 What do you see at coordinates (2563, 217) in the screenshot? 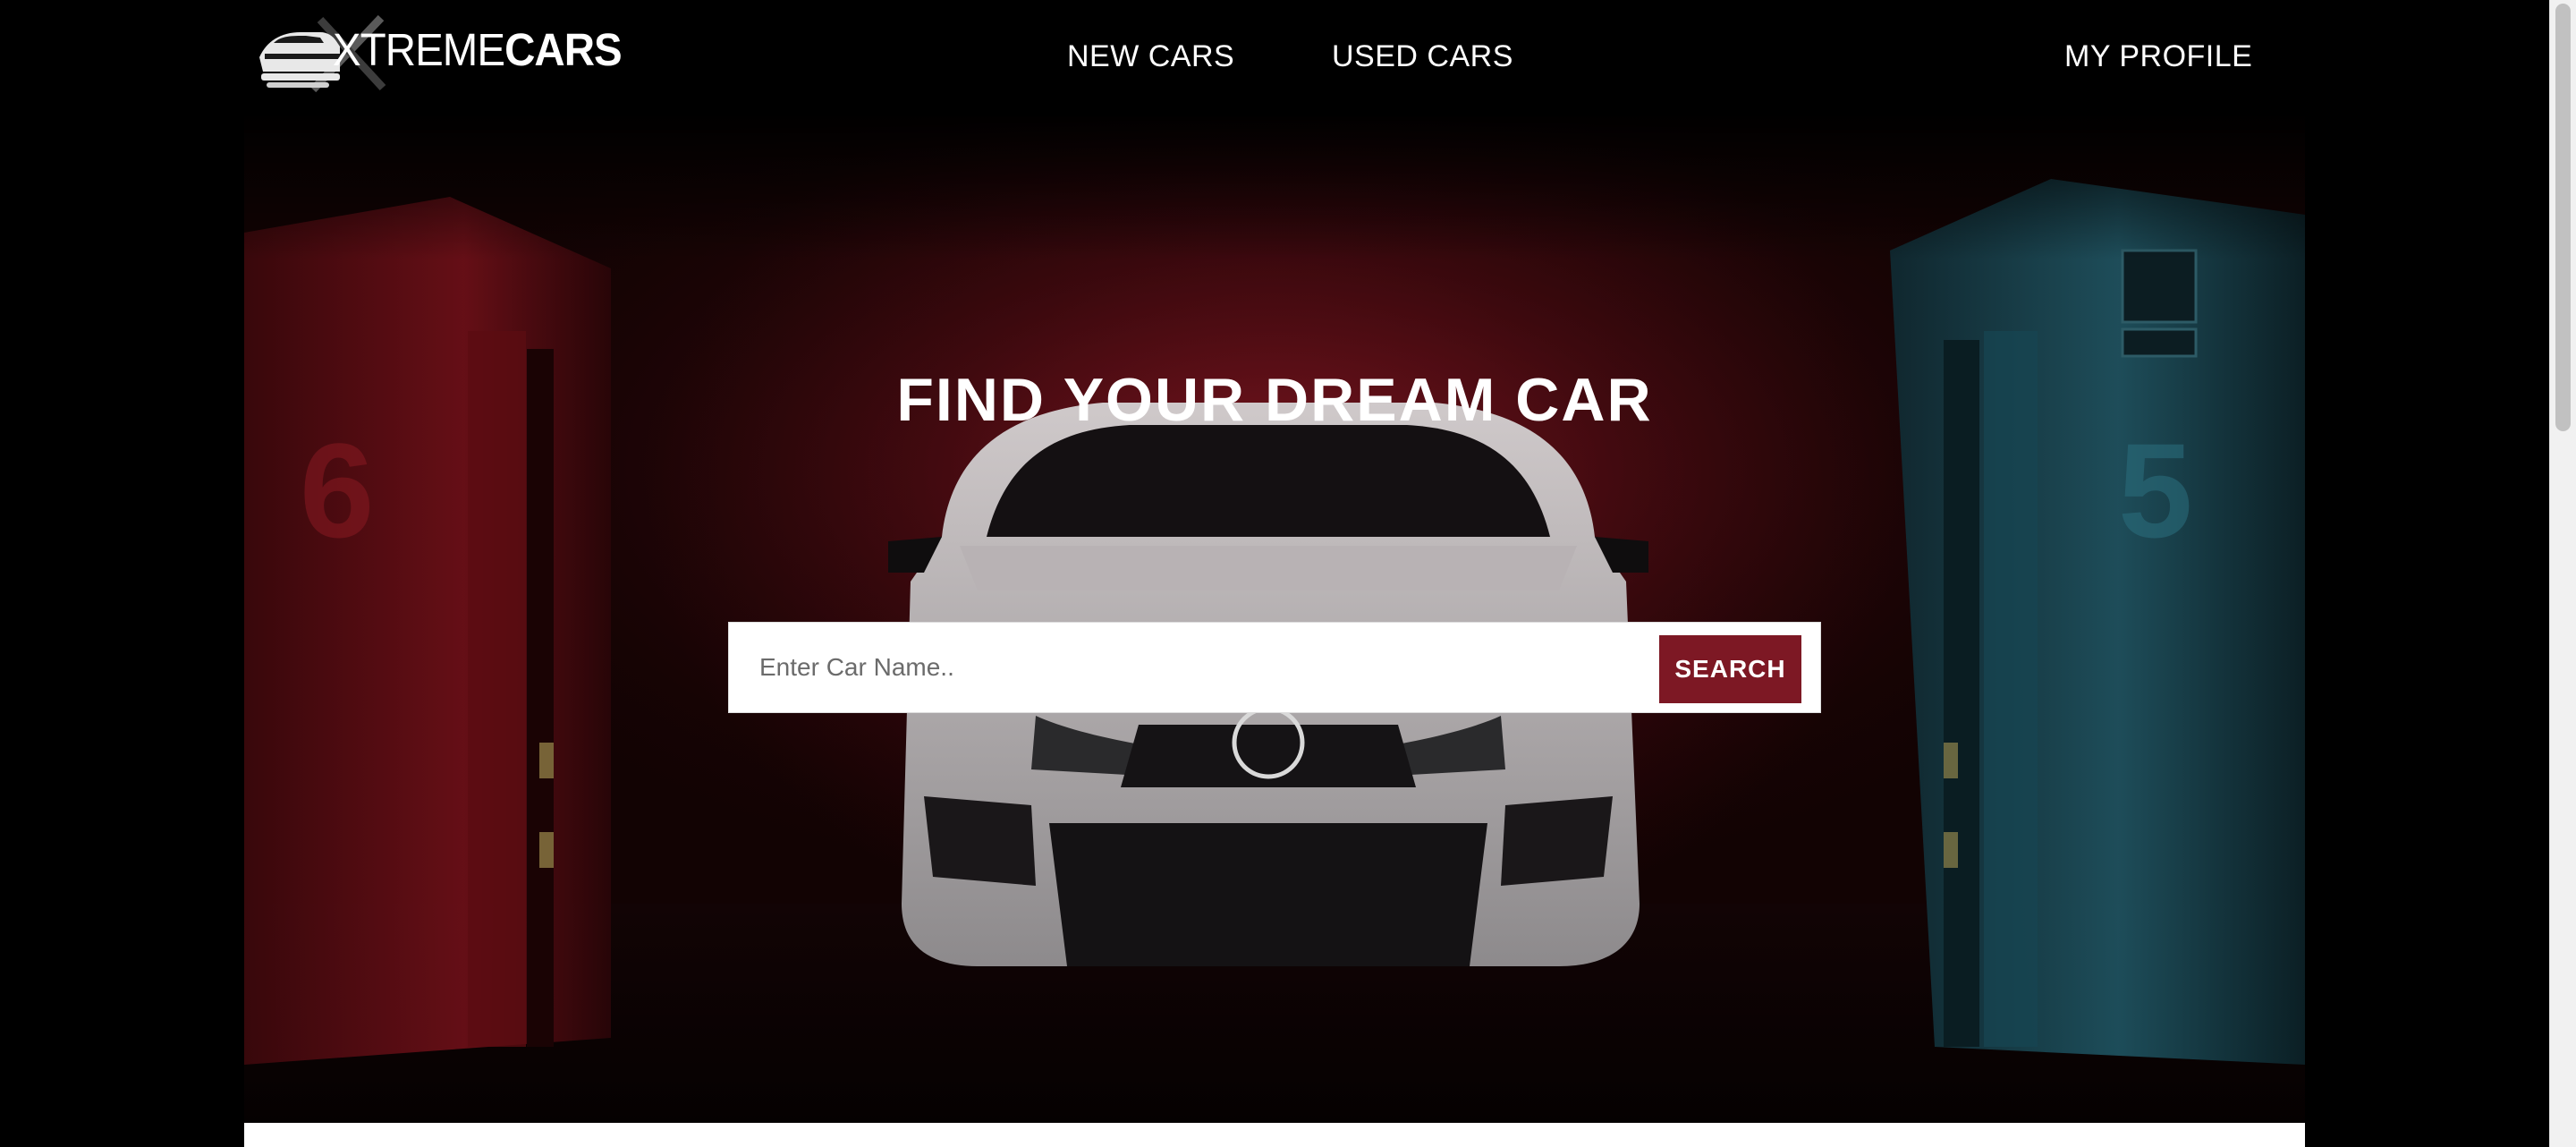
I see `scrollbar-thumb` at bounding box center [2563, 217].